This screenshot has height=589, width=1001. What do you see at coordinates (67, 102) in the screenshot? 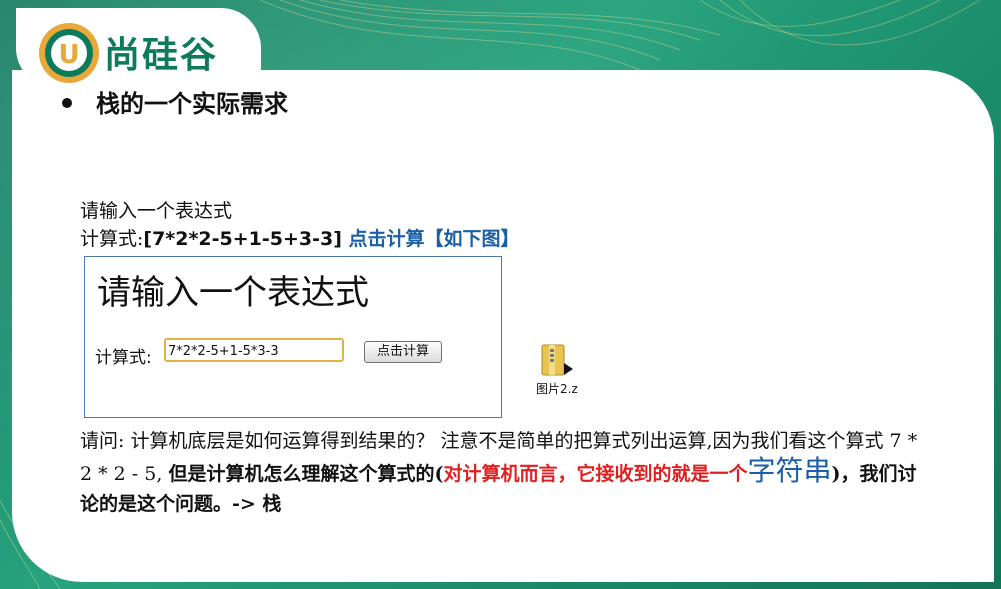
I see `bullet-icon` at bounding box center [67, 102].